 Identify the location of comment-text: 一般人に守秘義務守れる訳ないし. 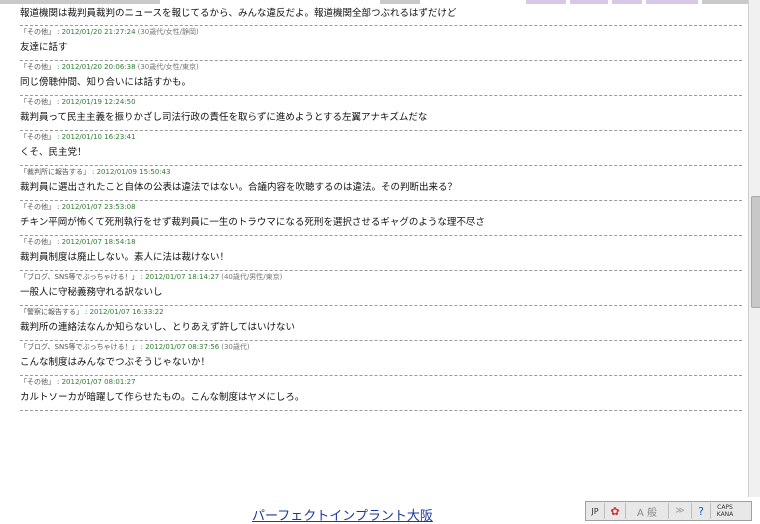
(91, 292).